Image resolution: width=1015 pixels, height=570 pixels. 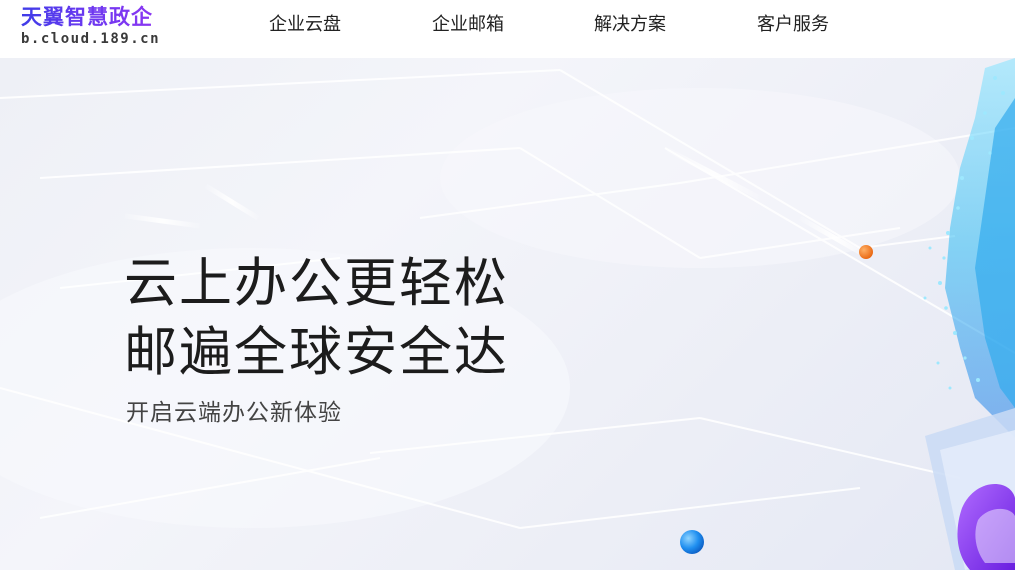 I want to click on nav-item-enterprise-mail: 企业邮箱, so click(x=468, y=23).